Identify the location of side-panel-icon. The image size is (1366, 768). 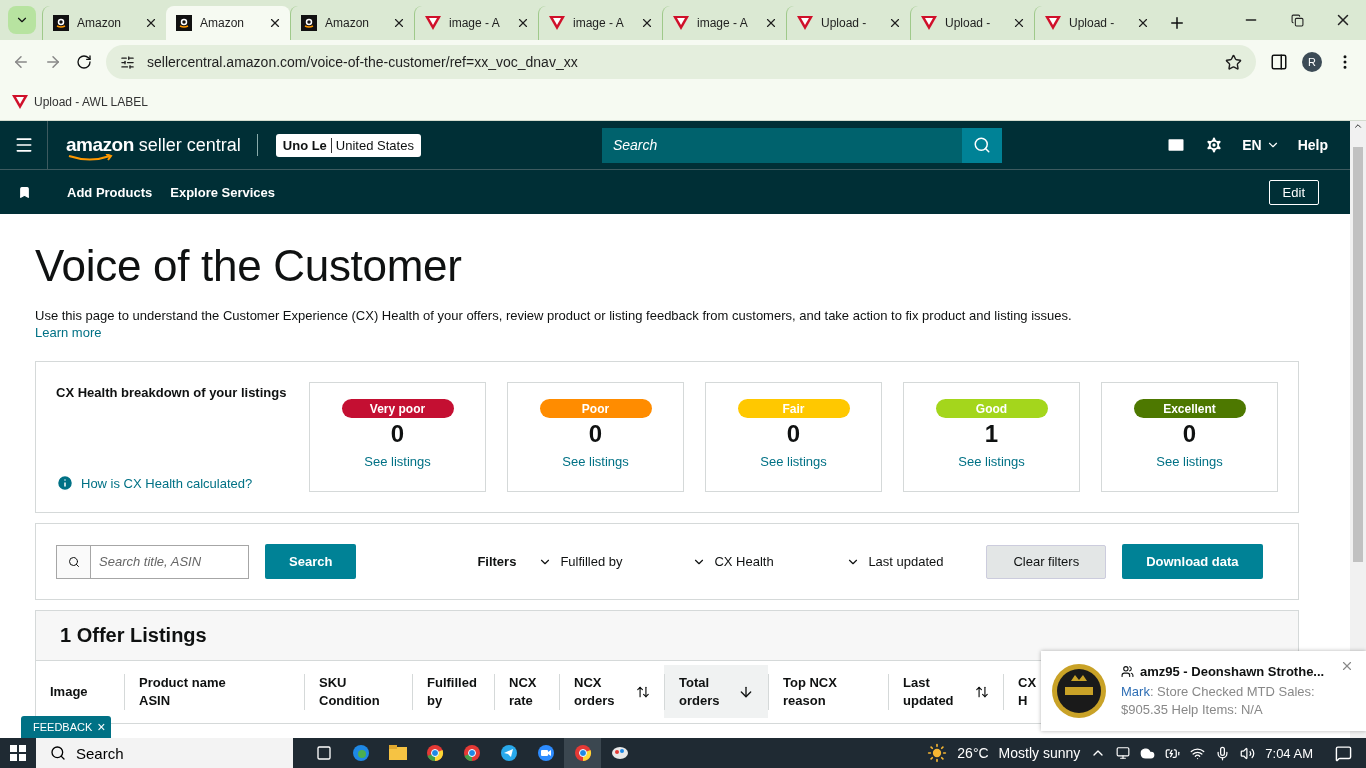
(1279, 62).